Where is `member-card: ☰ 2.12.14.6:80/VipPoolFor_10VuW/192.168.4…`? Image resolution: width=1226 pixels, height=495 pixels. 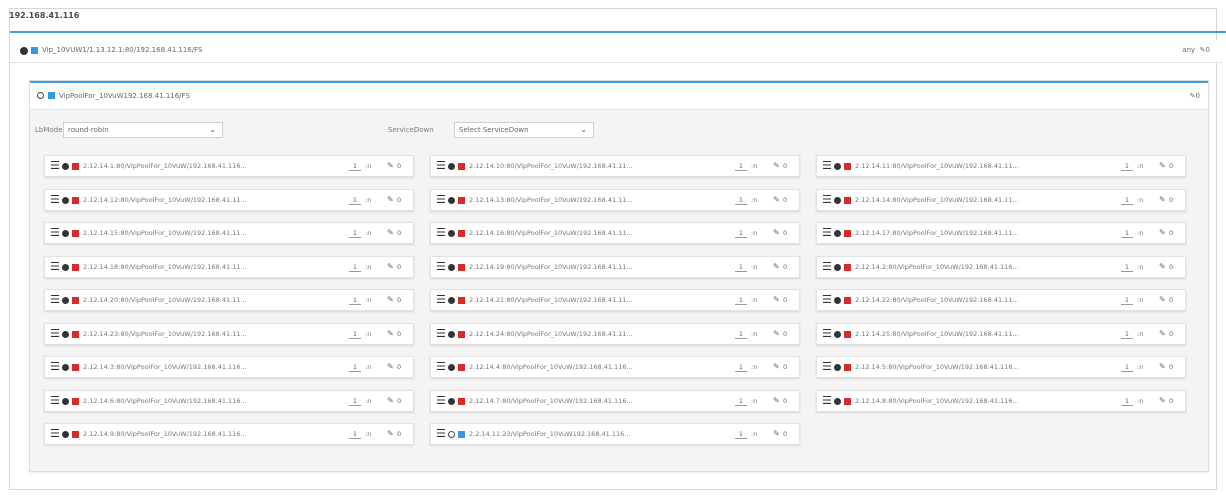 member-card: ☰ 2.12.14.6:80/VipPoolFor_10VuW/192.168.4… is located at coordinates (229, 400).